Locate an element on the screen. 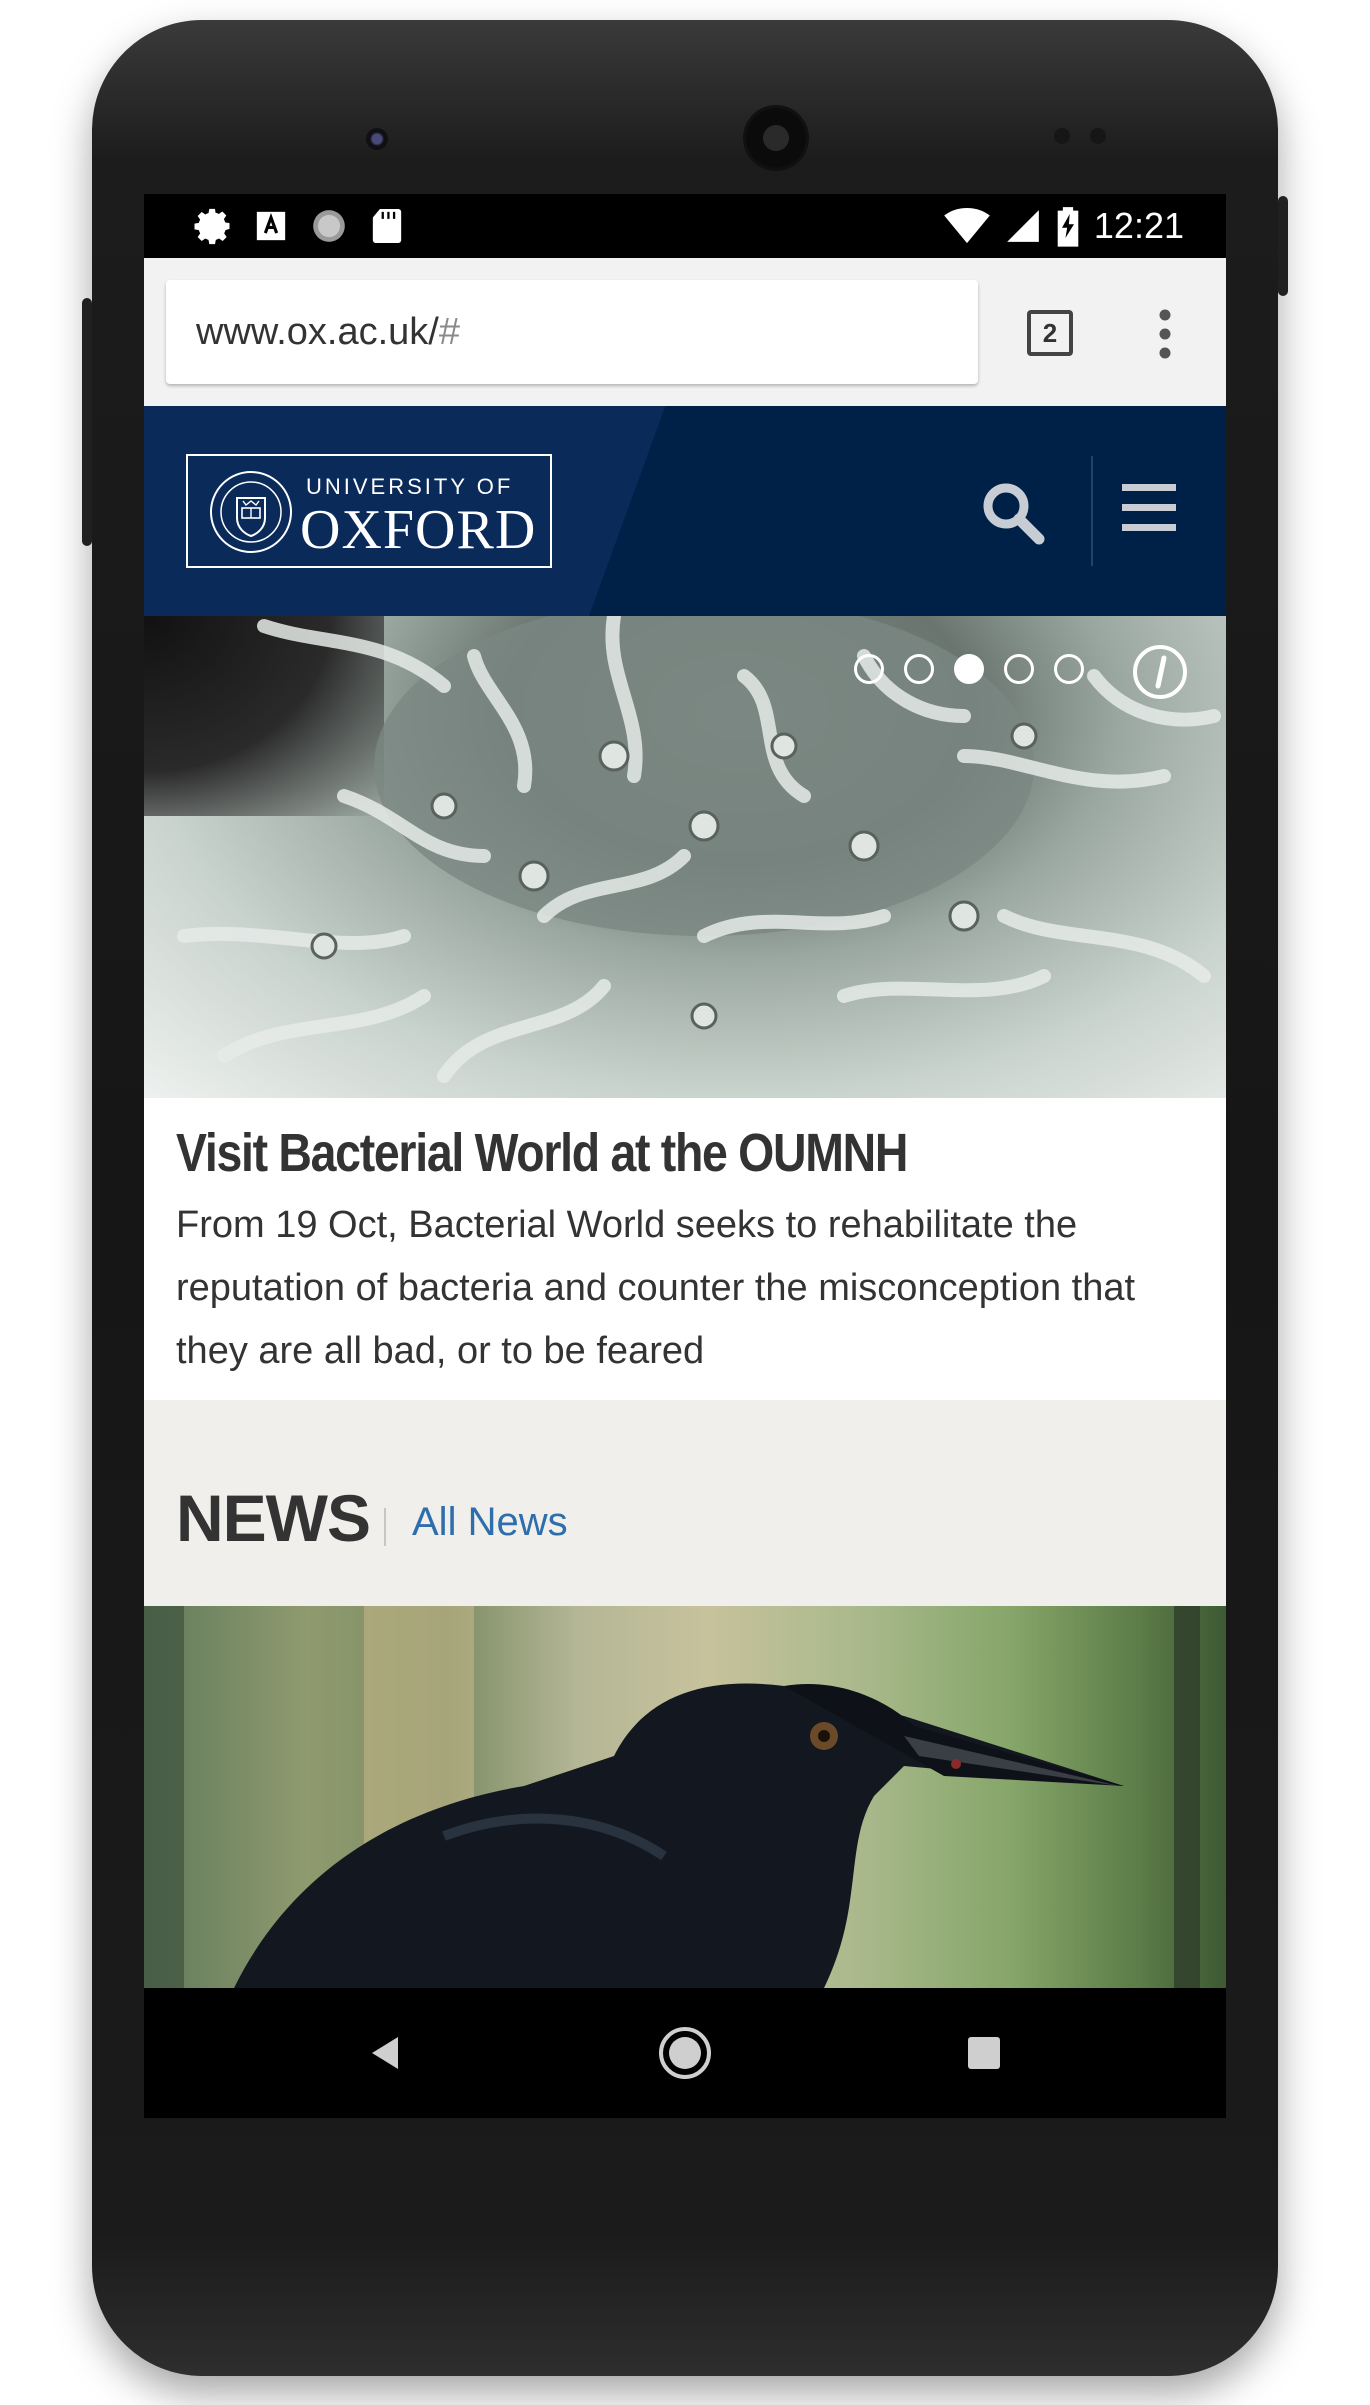 Image resolution: width=1370 pixels, height=2405 pixels. sd-card-icon is located at coordinates (387, 226).